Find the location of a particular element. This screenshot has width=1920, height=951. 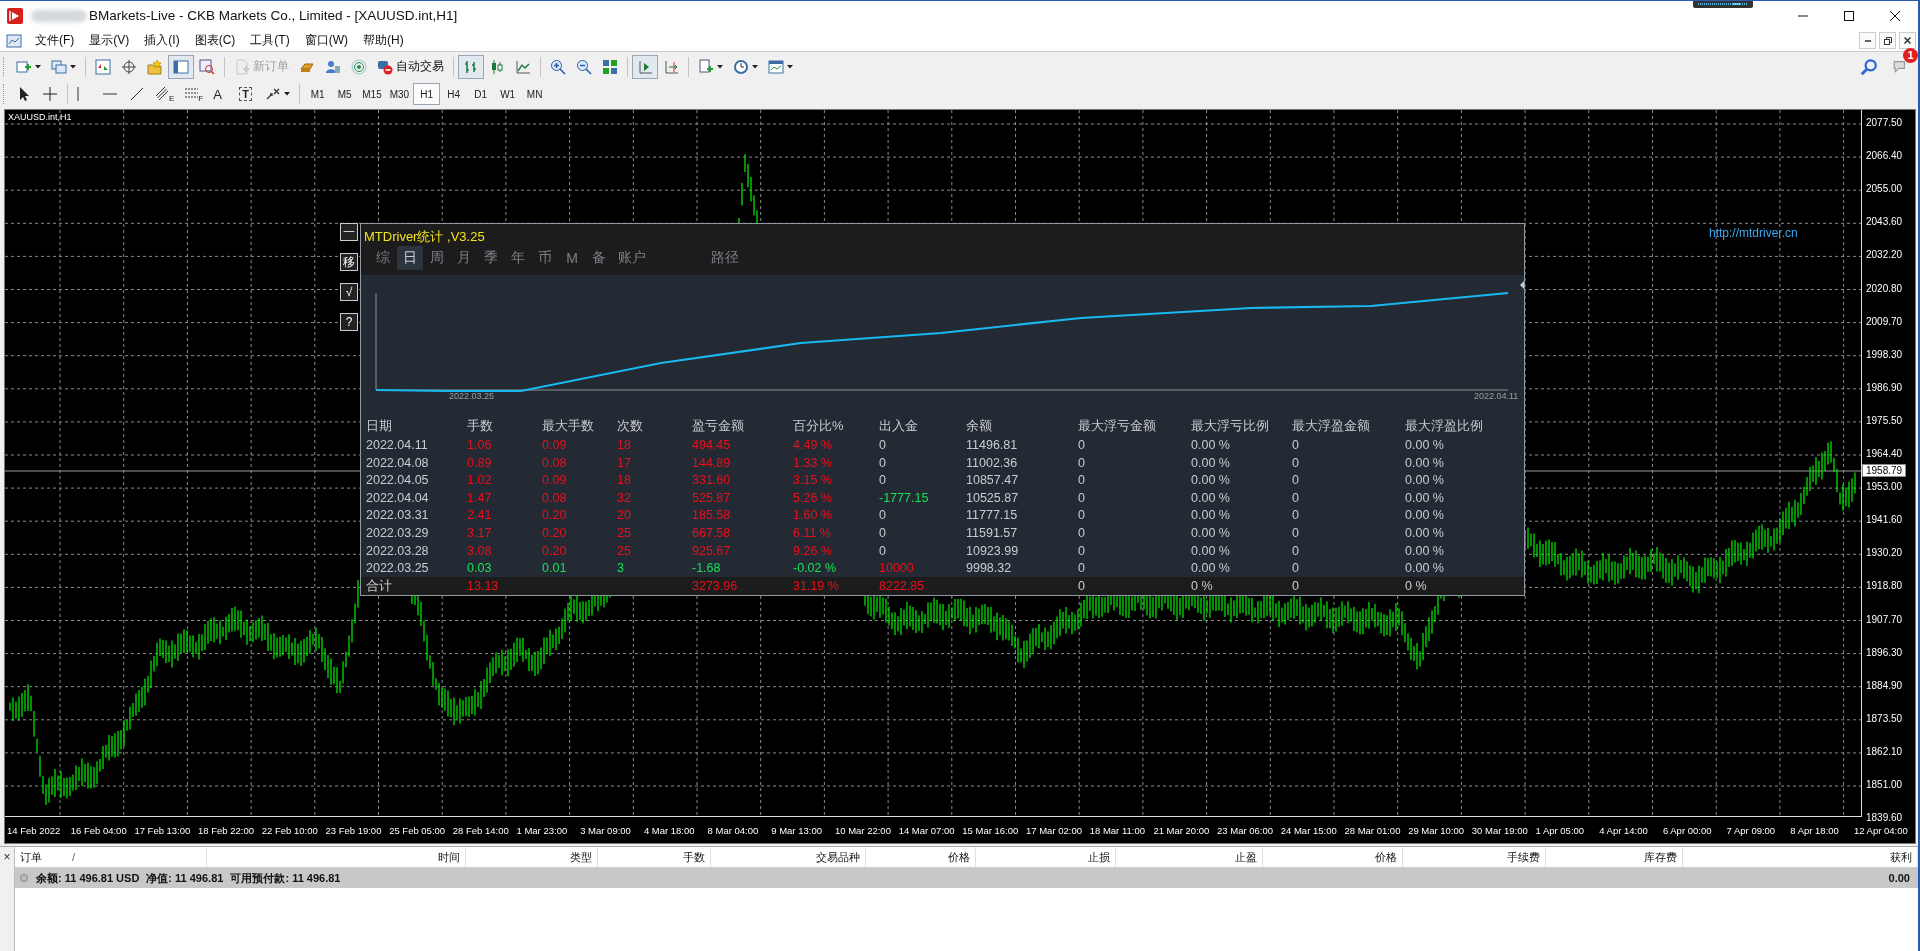

terminal-button is located at coordinates (181, 66).